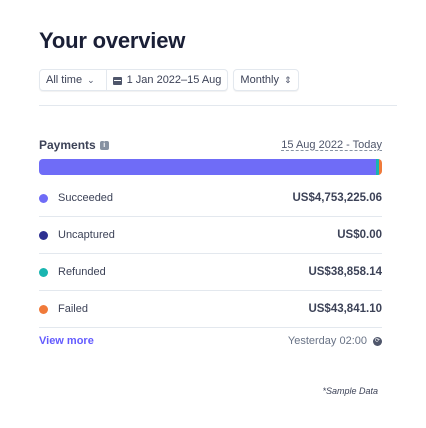  I want to click on payments-title: Payments i, so click(74, 145).